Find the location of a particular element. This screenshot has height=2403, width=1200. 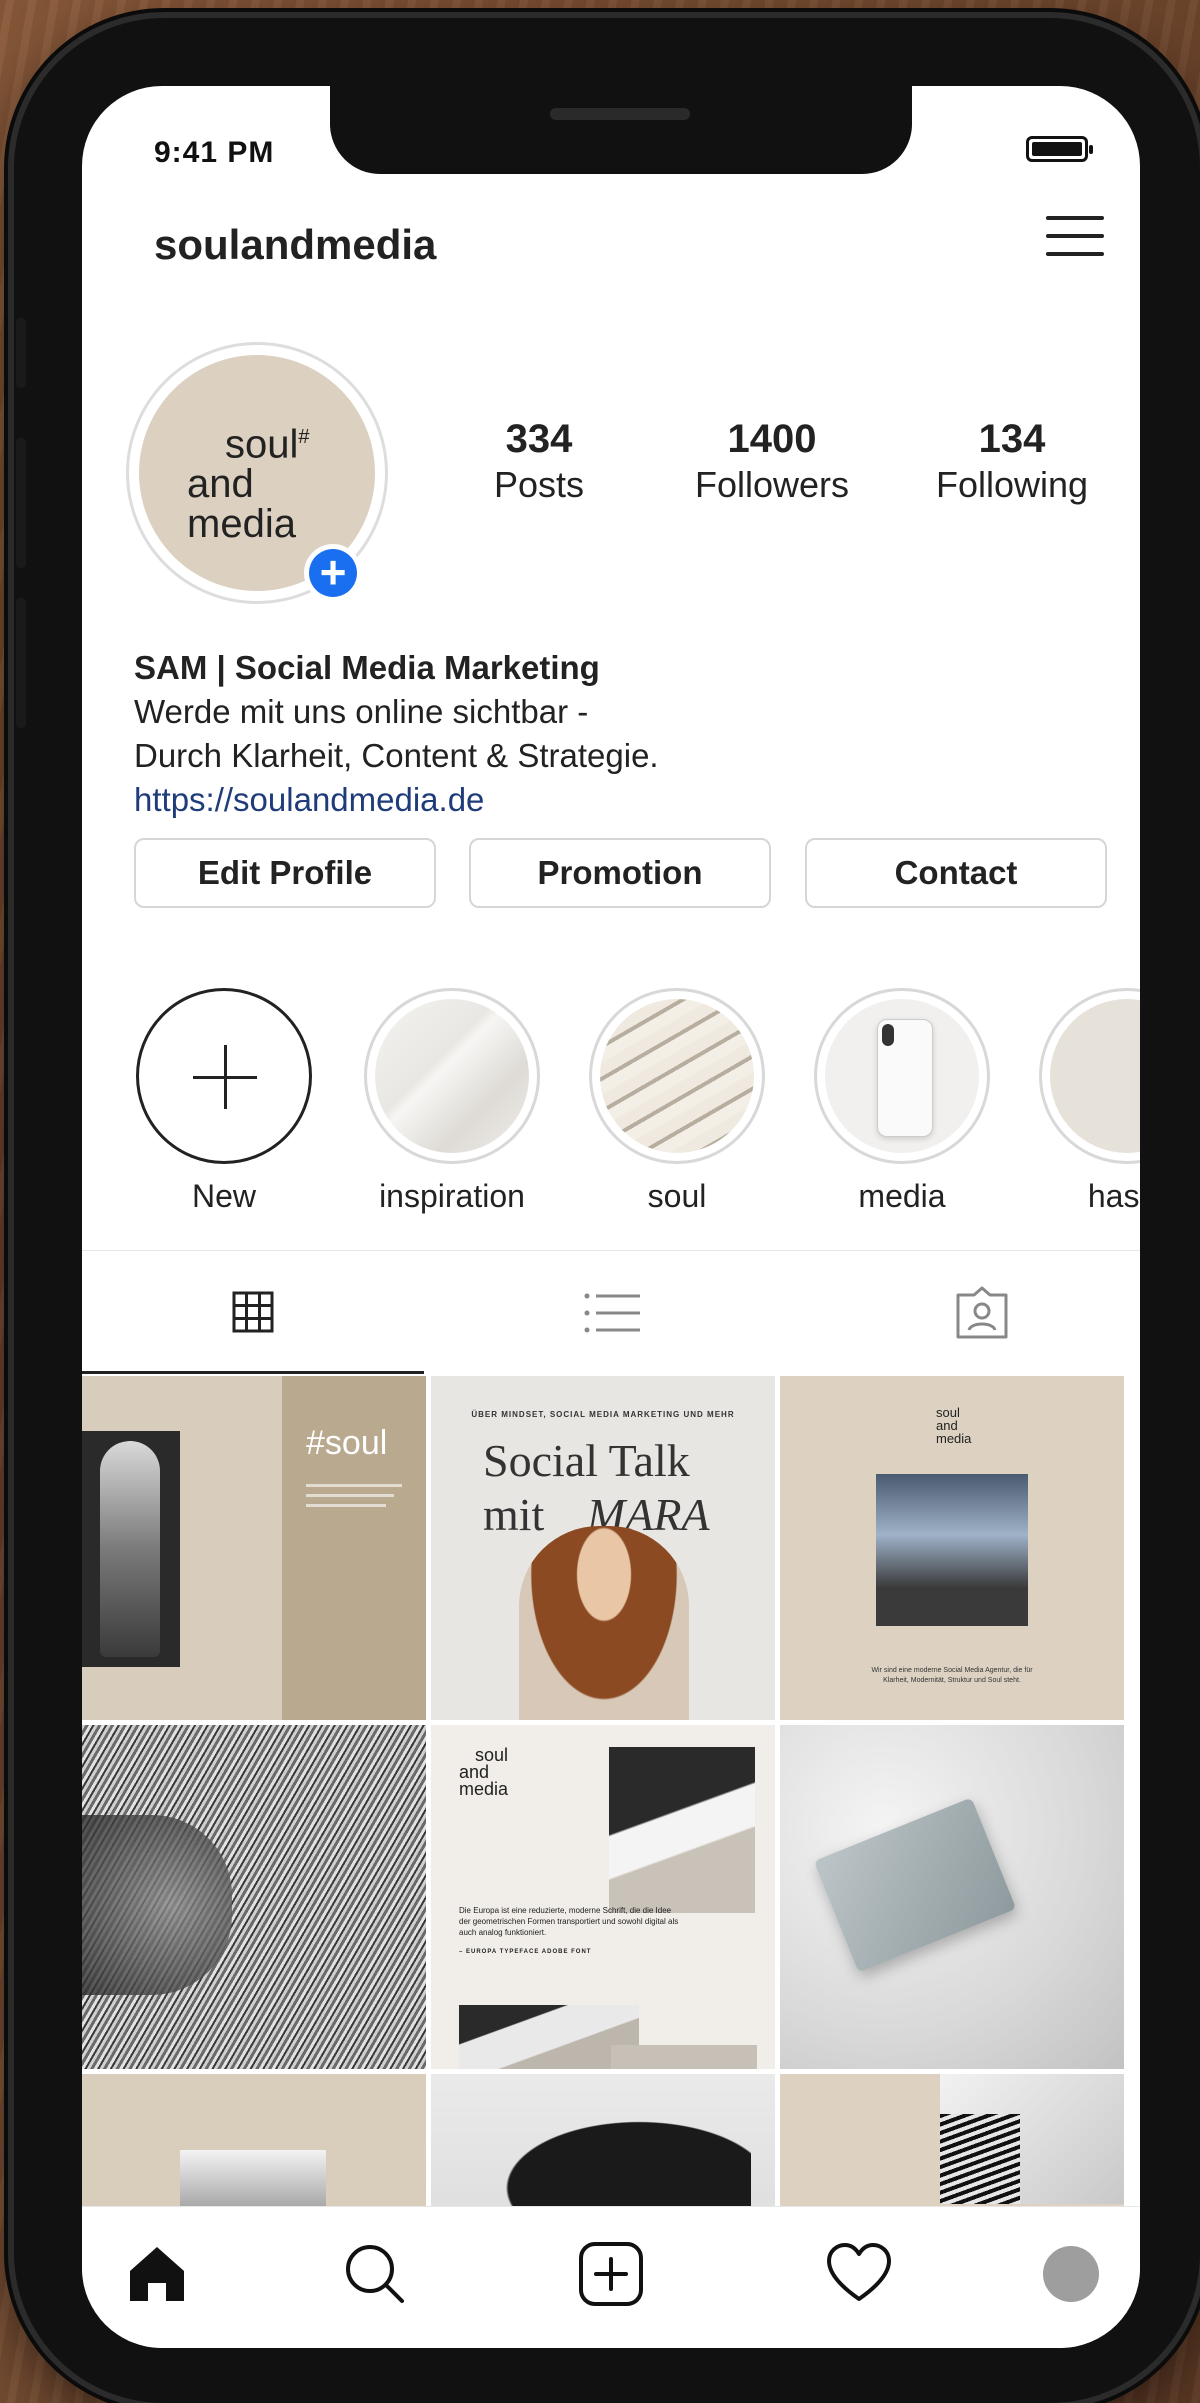

highlight-label: New is located at coordinates (223, 1196).